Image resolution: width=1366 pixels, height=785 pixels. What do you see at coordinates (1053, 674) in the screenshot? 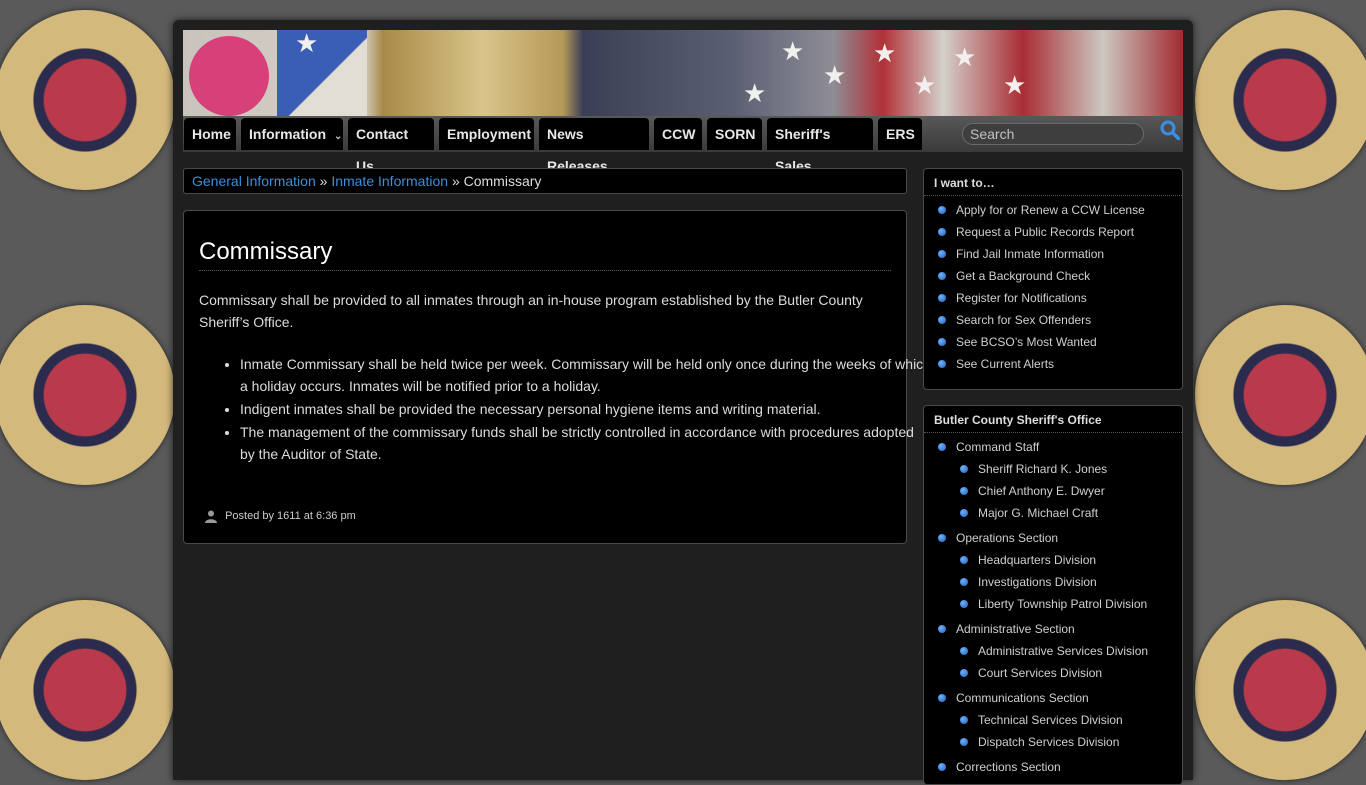
I see `sidebar-link: Court Services Division` at bounding box center [1053, 674].